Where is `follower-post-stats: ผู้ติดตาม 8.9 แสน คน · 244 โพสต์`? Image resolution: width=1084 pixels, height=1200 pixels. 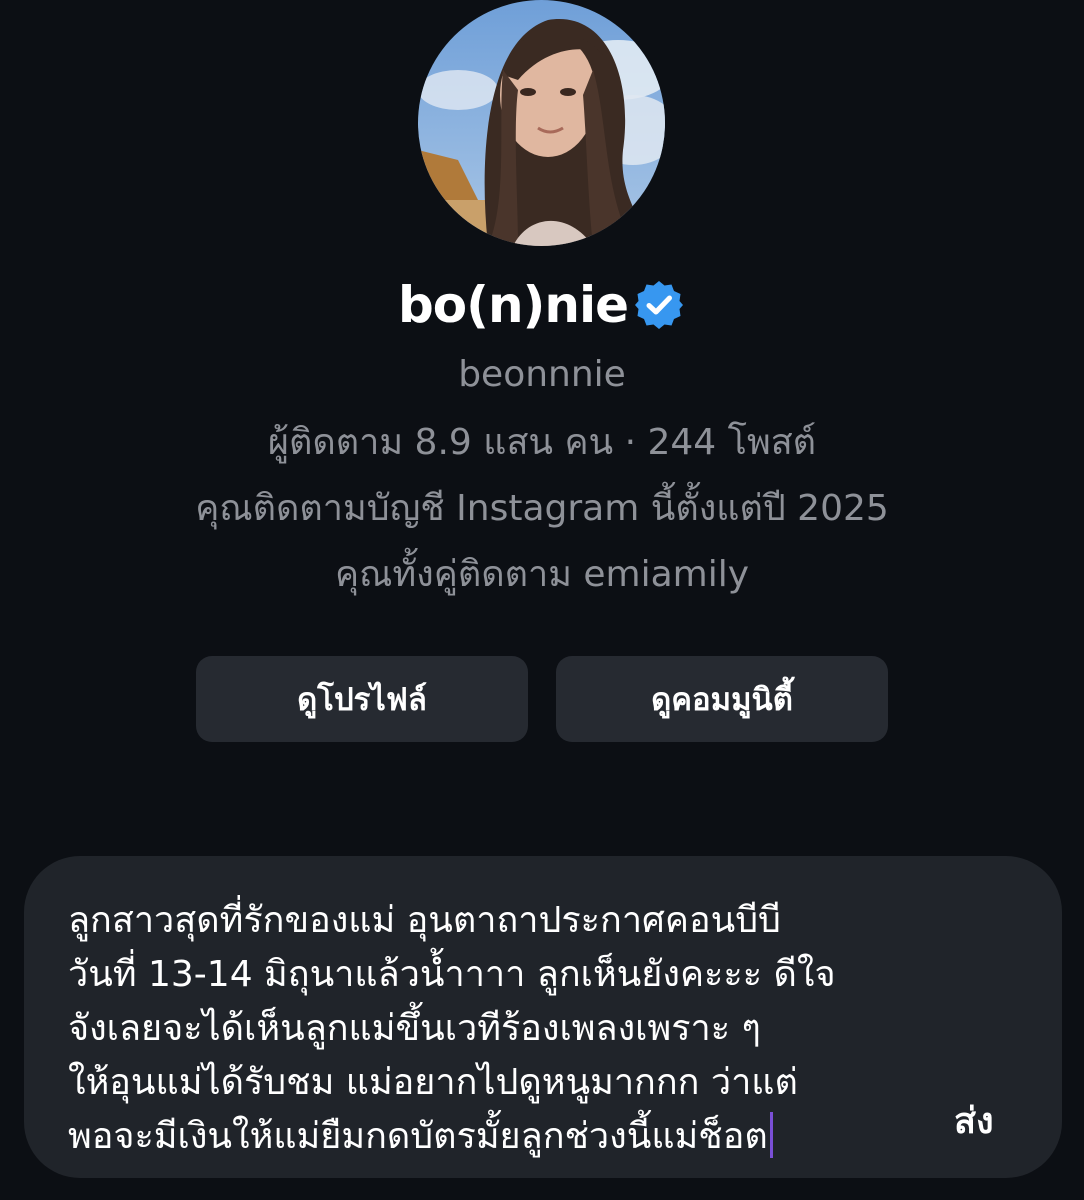
follower-post-stats: ผู้ติดตาม 8.9 แสน คน · 244 โพสต์ is located at coordinates (542, 442).